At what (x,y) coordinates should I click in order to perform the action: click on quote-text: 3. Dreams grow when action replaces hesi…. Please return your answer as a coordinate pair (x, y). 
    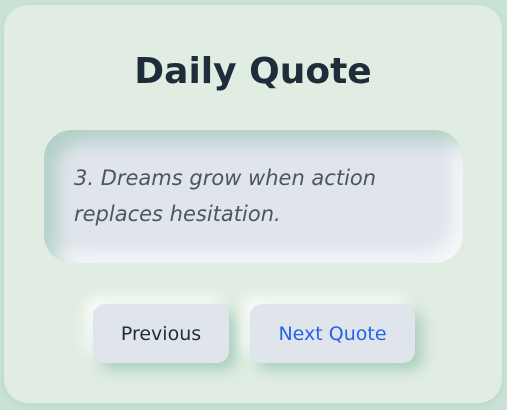
    Looking at the image, I should click on (225, 196).